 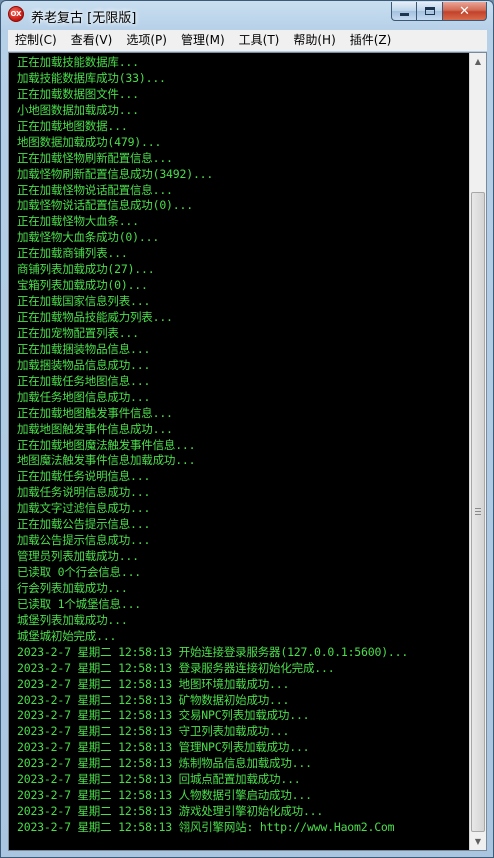 What do you see at coordinates (16, 14) in the screenshot?
I see `app-red-circle-icon: OX` at bounding box center [16, 14].